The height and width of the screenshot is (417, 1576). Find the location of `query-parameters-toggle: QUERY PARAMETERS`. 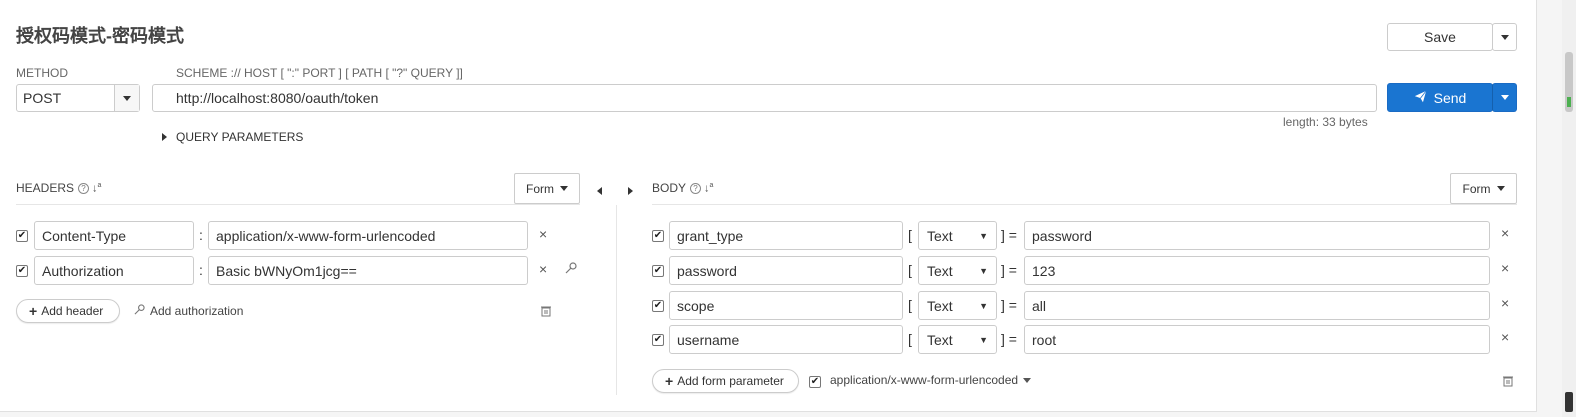

query-parameters-toggle: QUERY PARAMETERS is located at coordinates (232, 137).